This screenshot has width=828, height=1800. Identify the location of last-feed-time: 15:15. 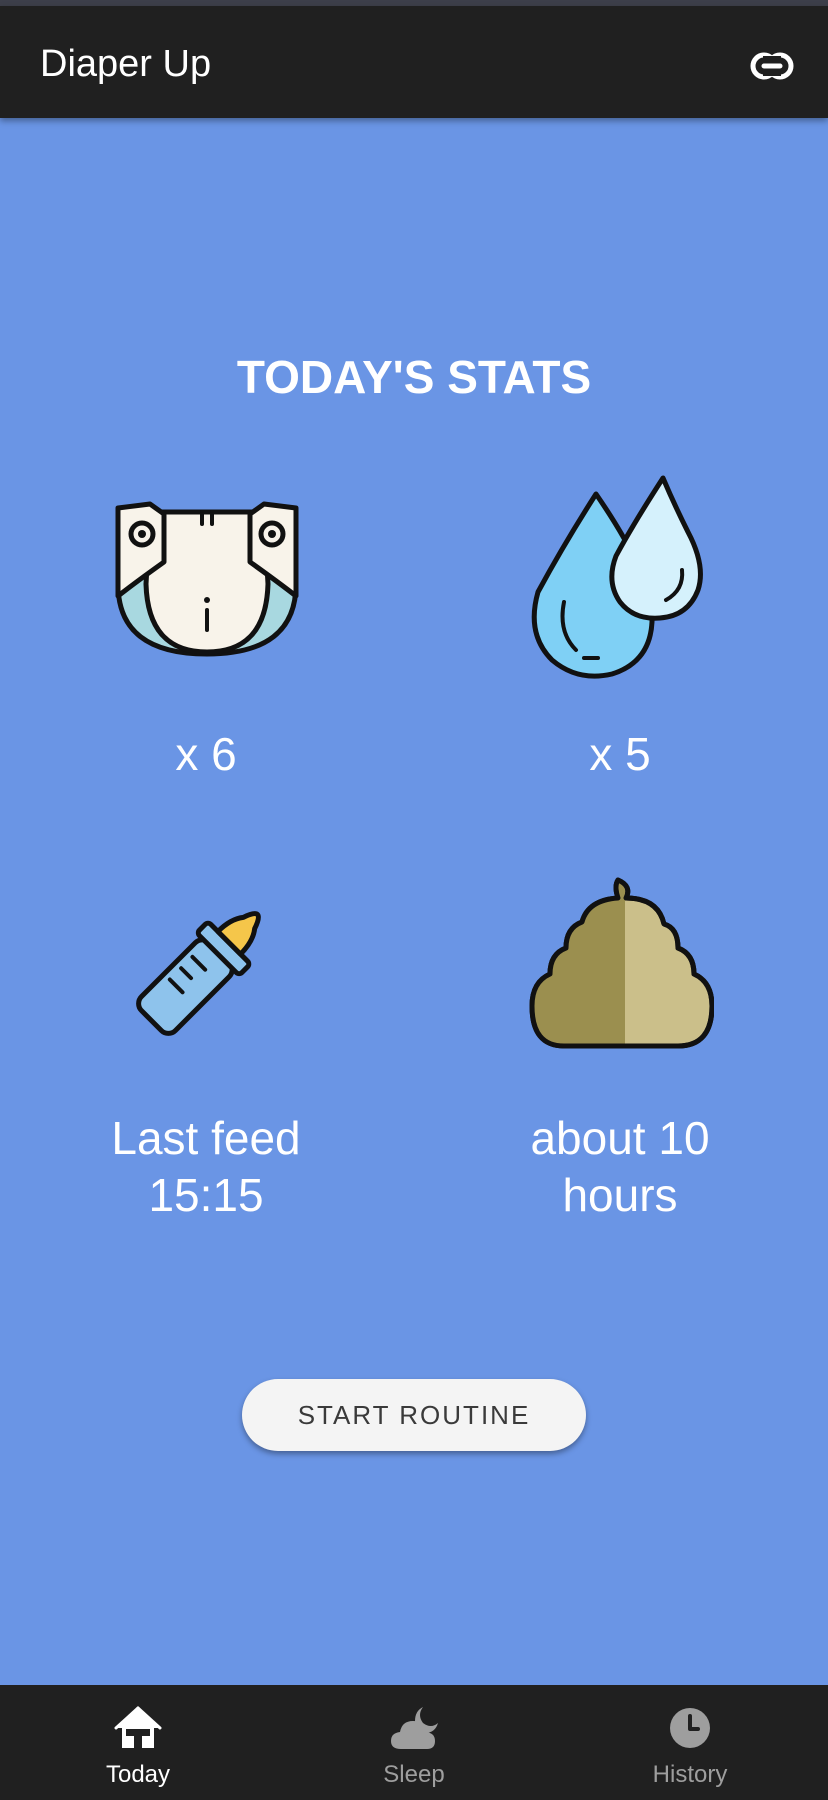
(206, 1195).